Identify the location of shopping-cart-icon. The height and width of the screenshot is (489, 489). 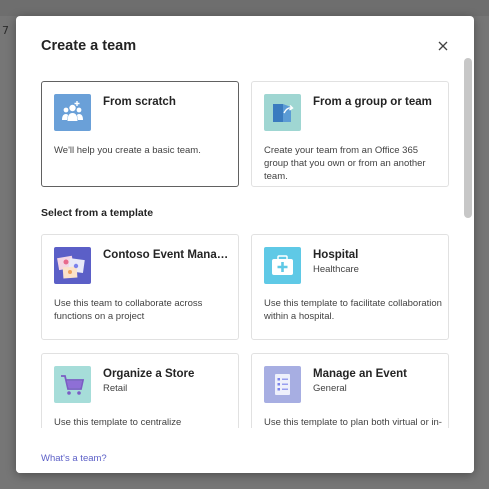
(72, 384).